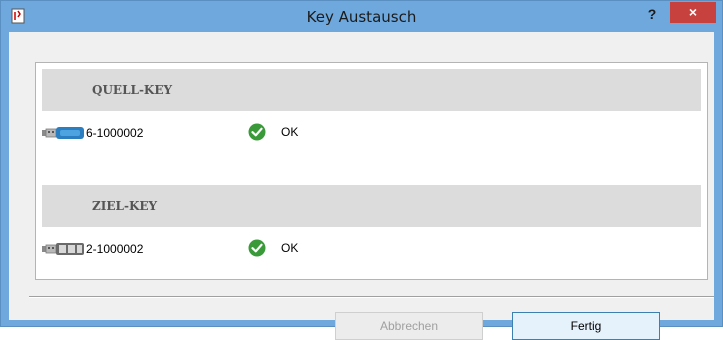  I want to click on usb-key-gray-icon, so click(63, 249).